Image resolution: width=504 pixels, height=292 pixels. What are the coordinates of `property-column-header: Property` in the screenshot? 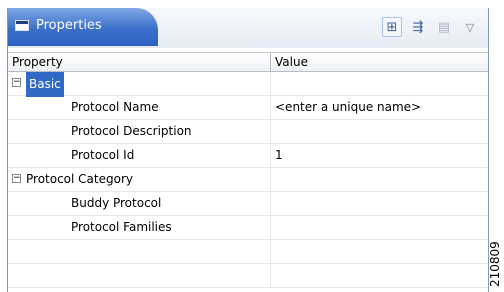 It's located at (139, 62).